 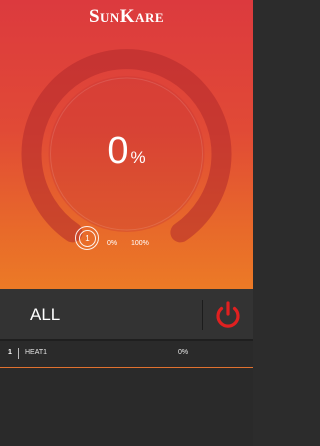 I want to click on all-zones-label: ALL, so click(x=45, y=315).